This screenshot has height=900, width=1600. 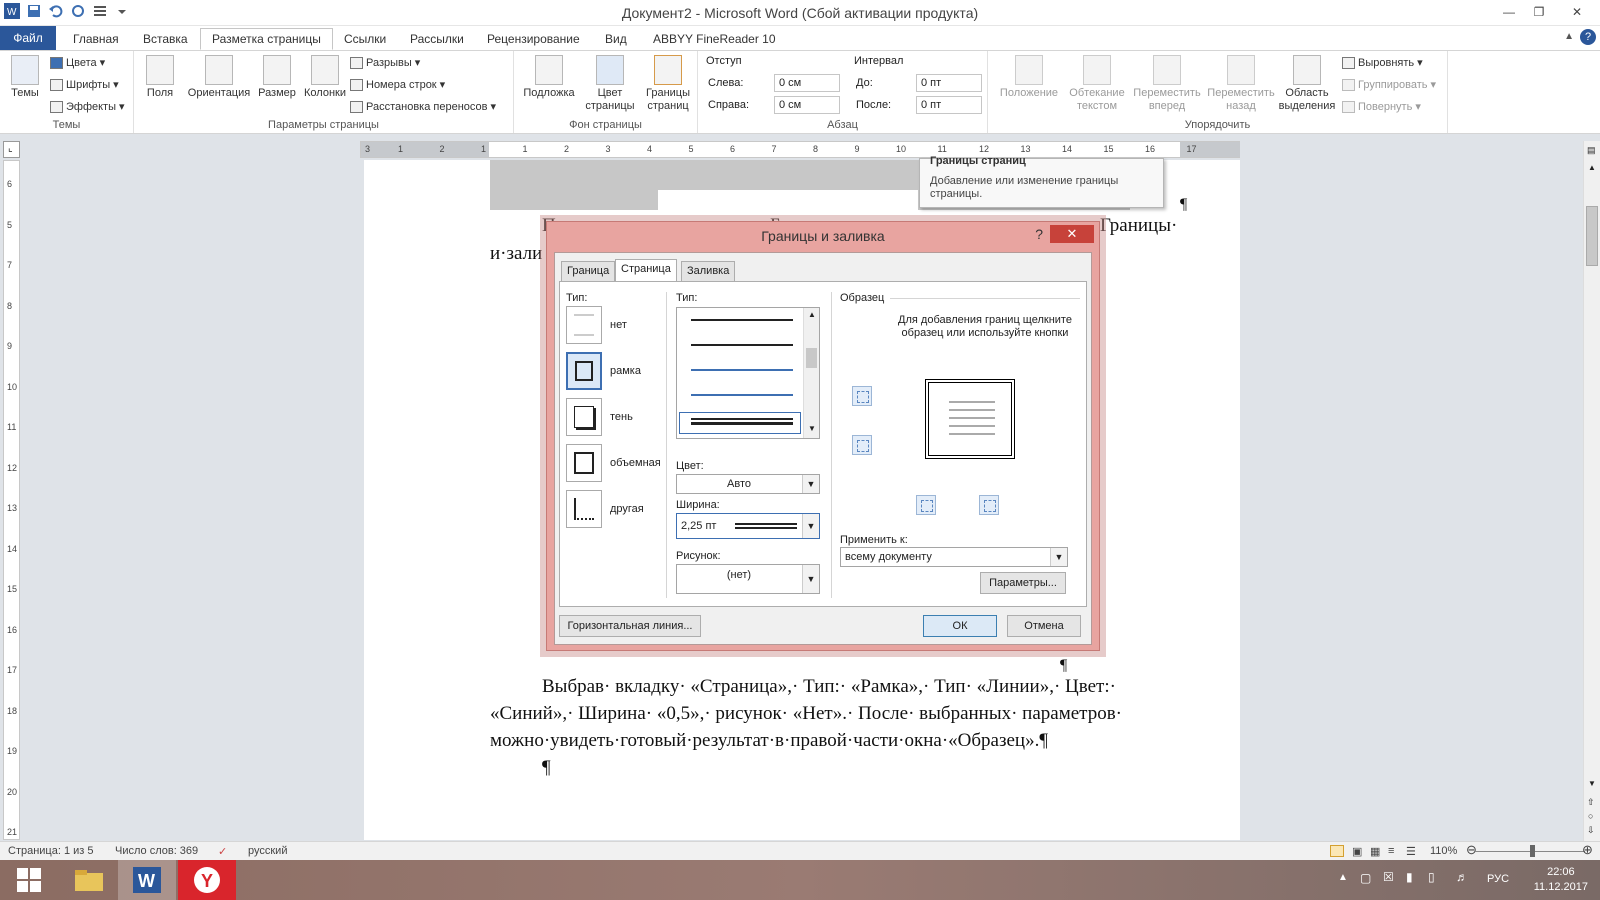 What do you see at coordinates (748, 579) in the screenshot?
I see `art-select: (нет) ▼` at bounding box center [748, 579].